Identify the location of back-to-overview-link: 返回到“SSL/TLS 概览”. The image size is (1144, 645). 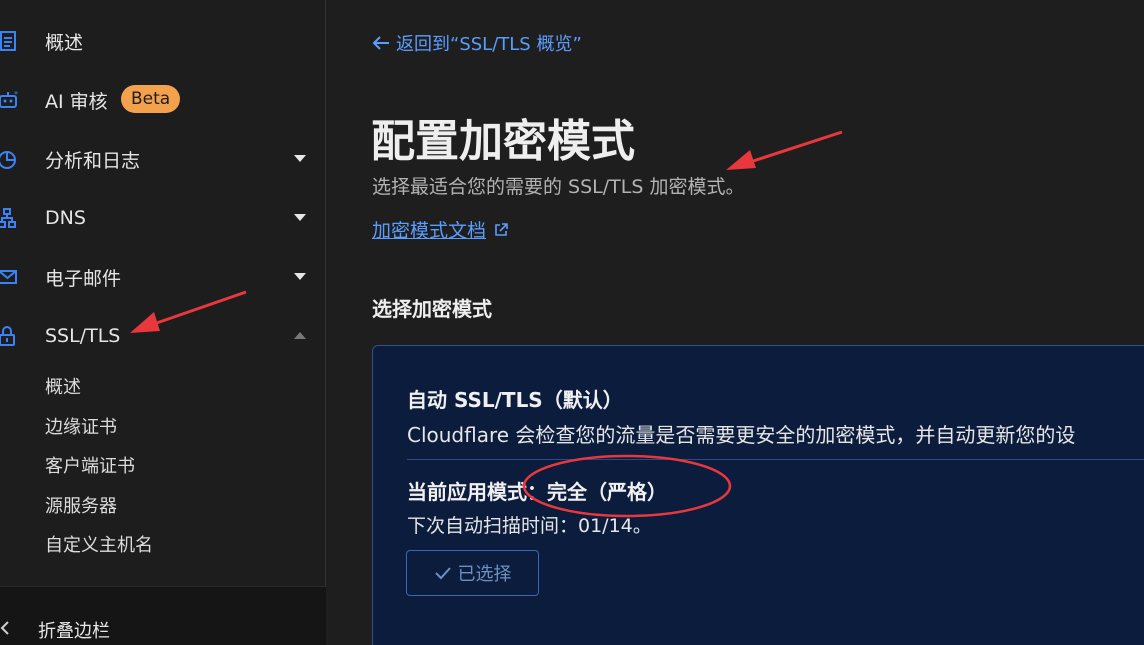
(477, 43).